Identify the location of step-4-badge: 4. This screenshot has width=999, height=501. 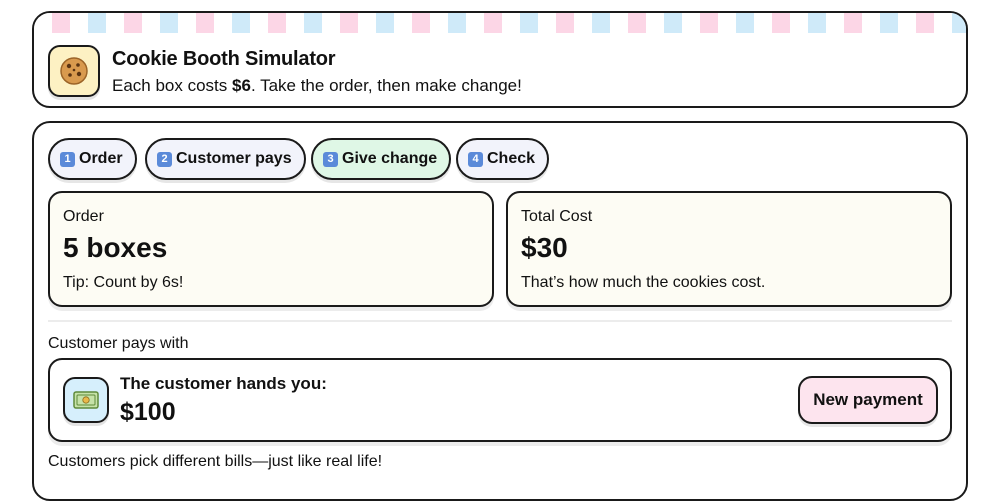
(475, 159).